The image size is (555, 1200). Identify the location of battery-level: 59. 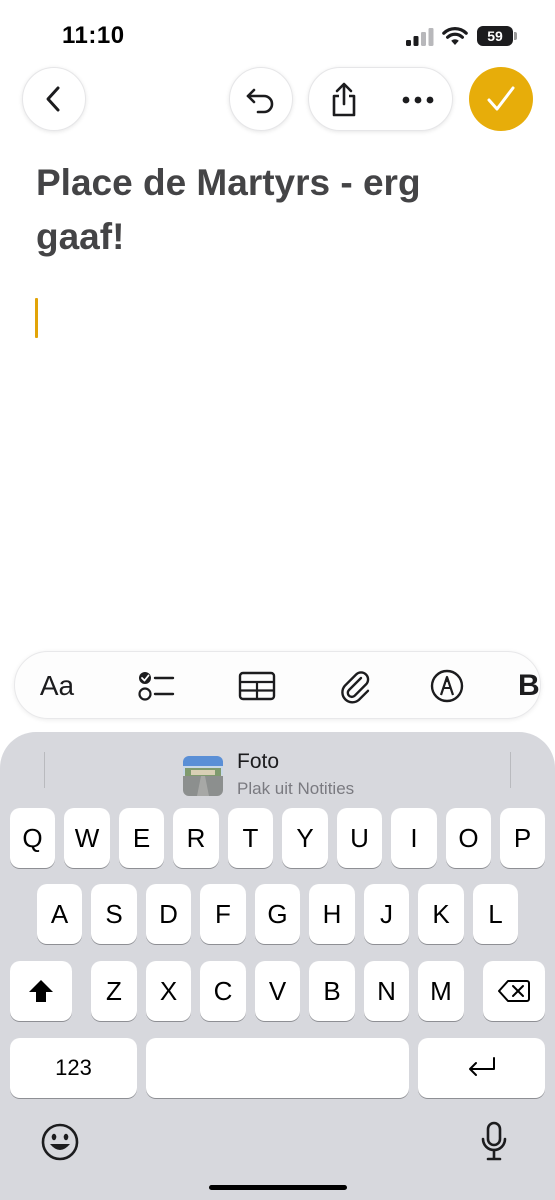
(495, 36).